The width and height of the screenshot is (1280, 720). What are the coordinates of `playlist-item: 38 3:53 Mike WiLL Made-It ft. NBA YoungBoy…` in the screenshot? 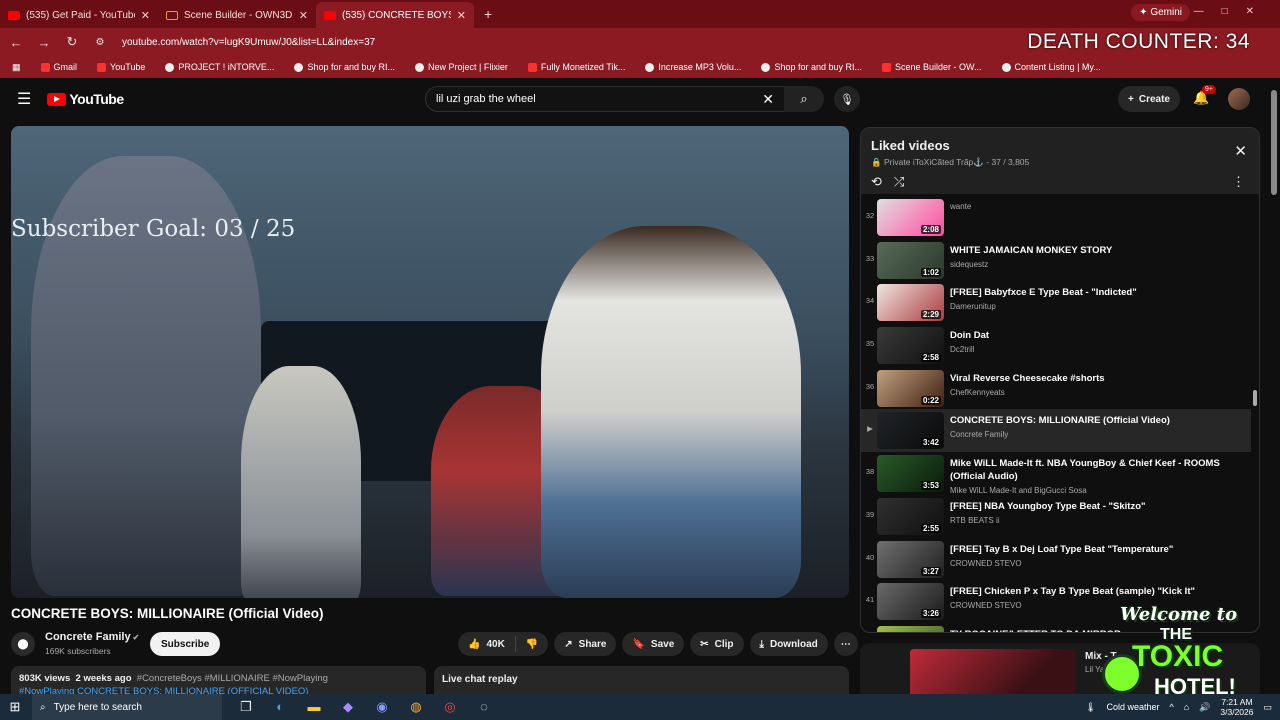 It's located at (1056, 473).